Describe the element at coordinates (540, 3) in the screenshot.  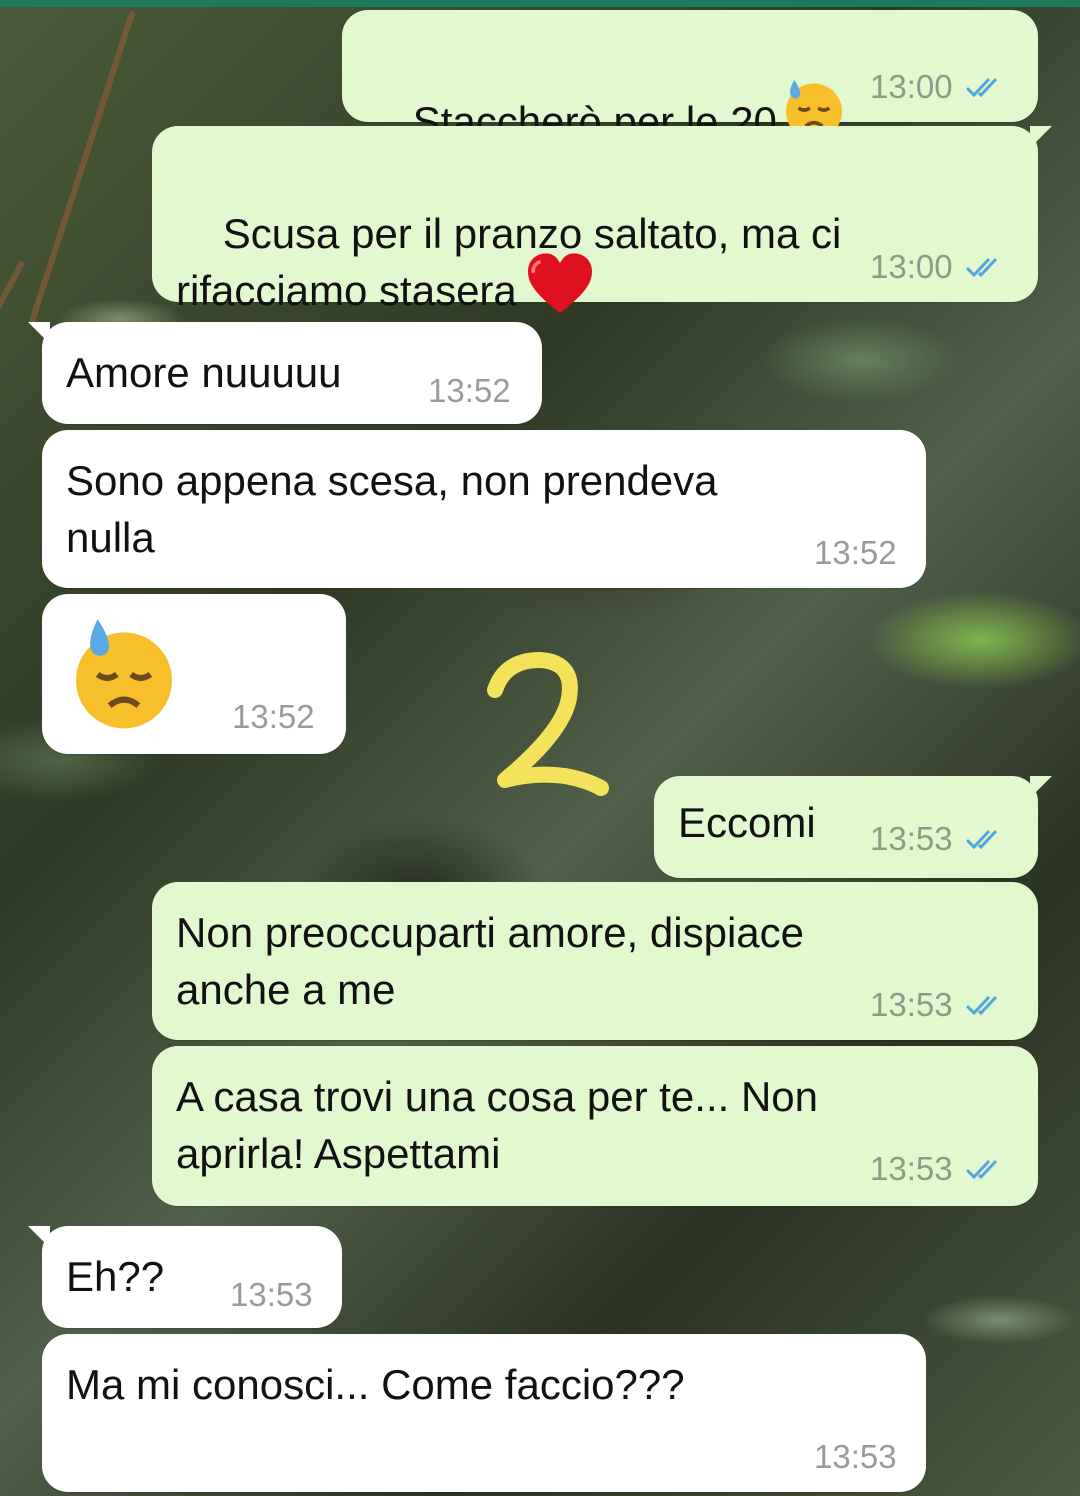
I see `header-bar-edge` at that location.